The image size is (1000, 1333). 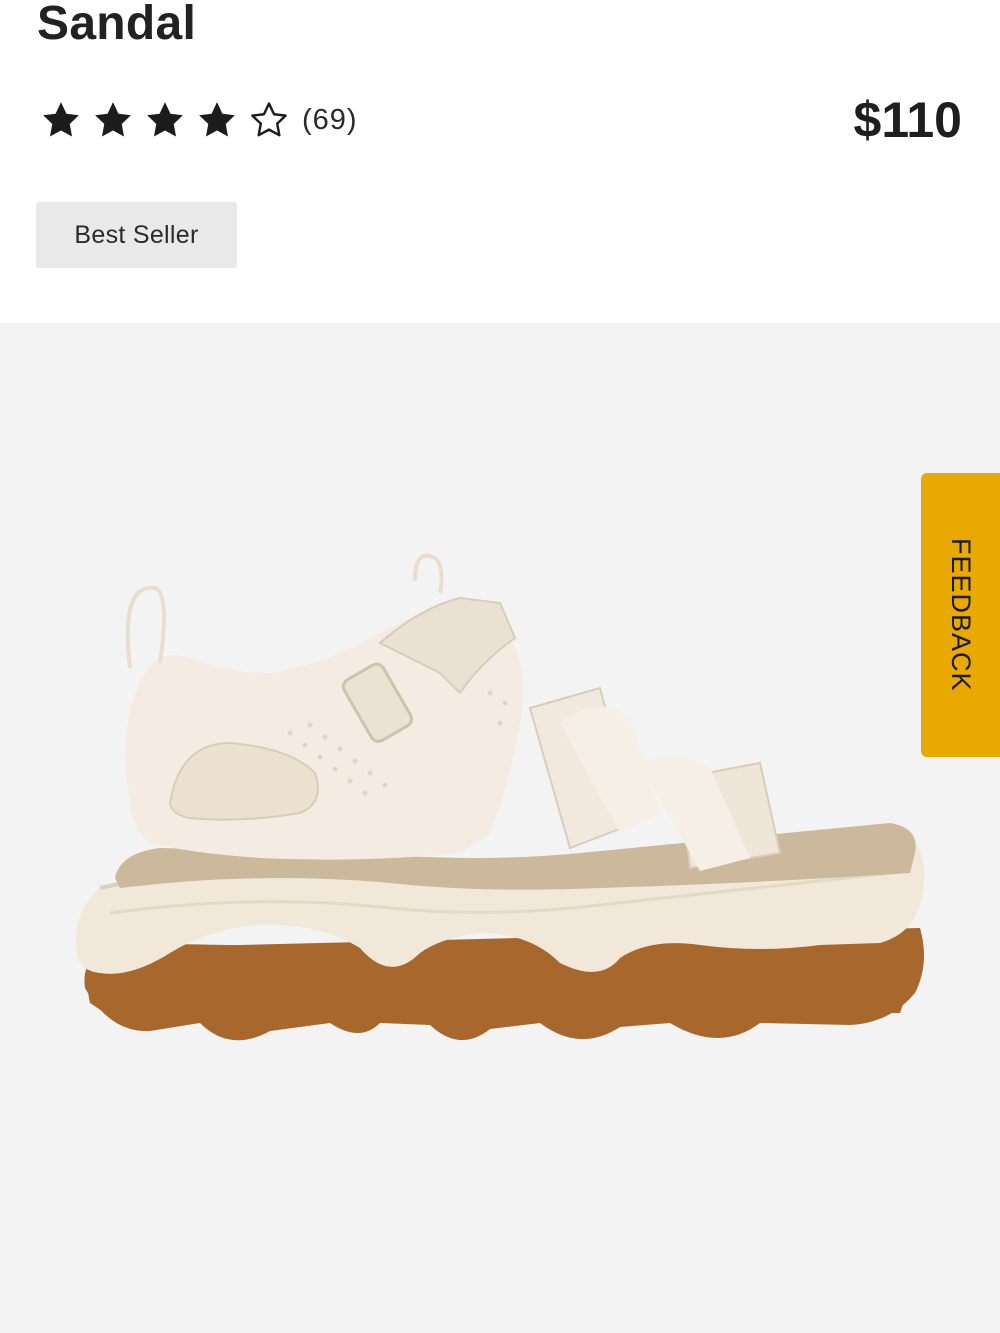 I want to click on feedback-tab: FEEDBACK, so click(x=960, y=615).